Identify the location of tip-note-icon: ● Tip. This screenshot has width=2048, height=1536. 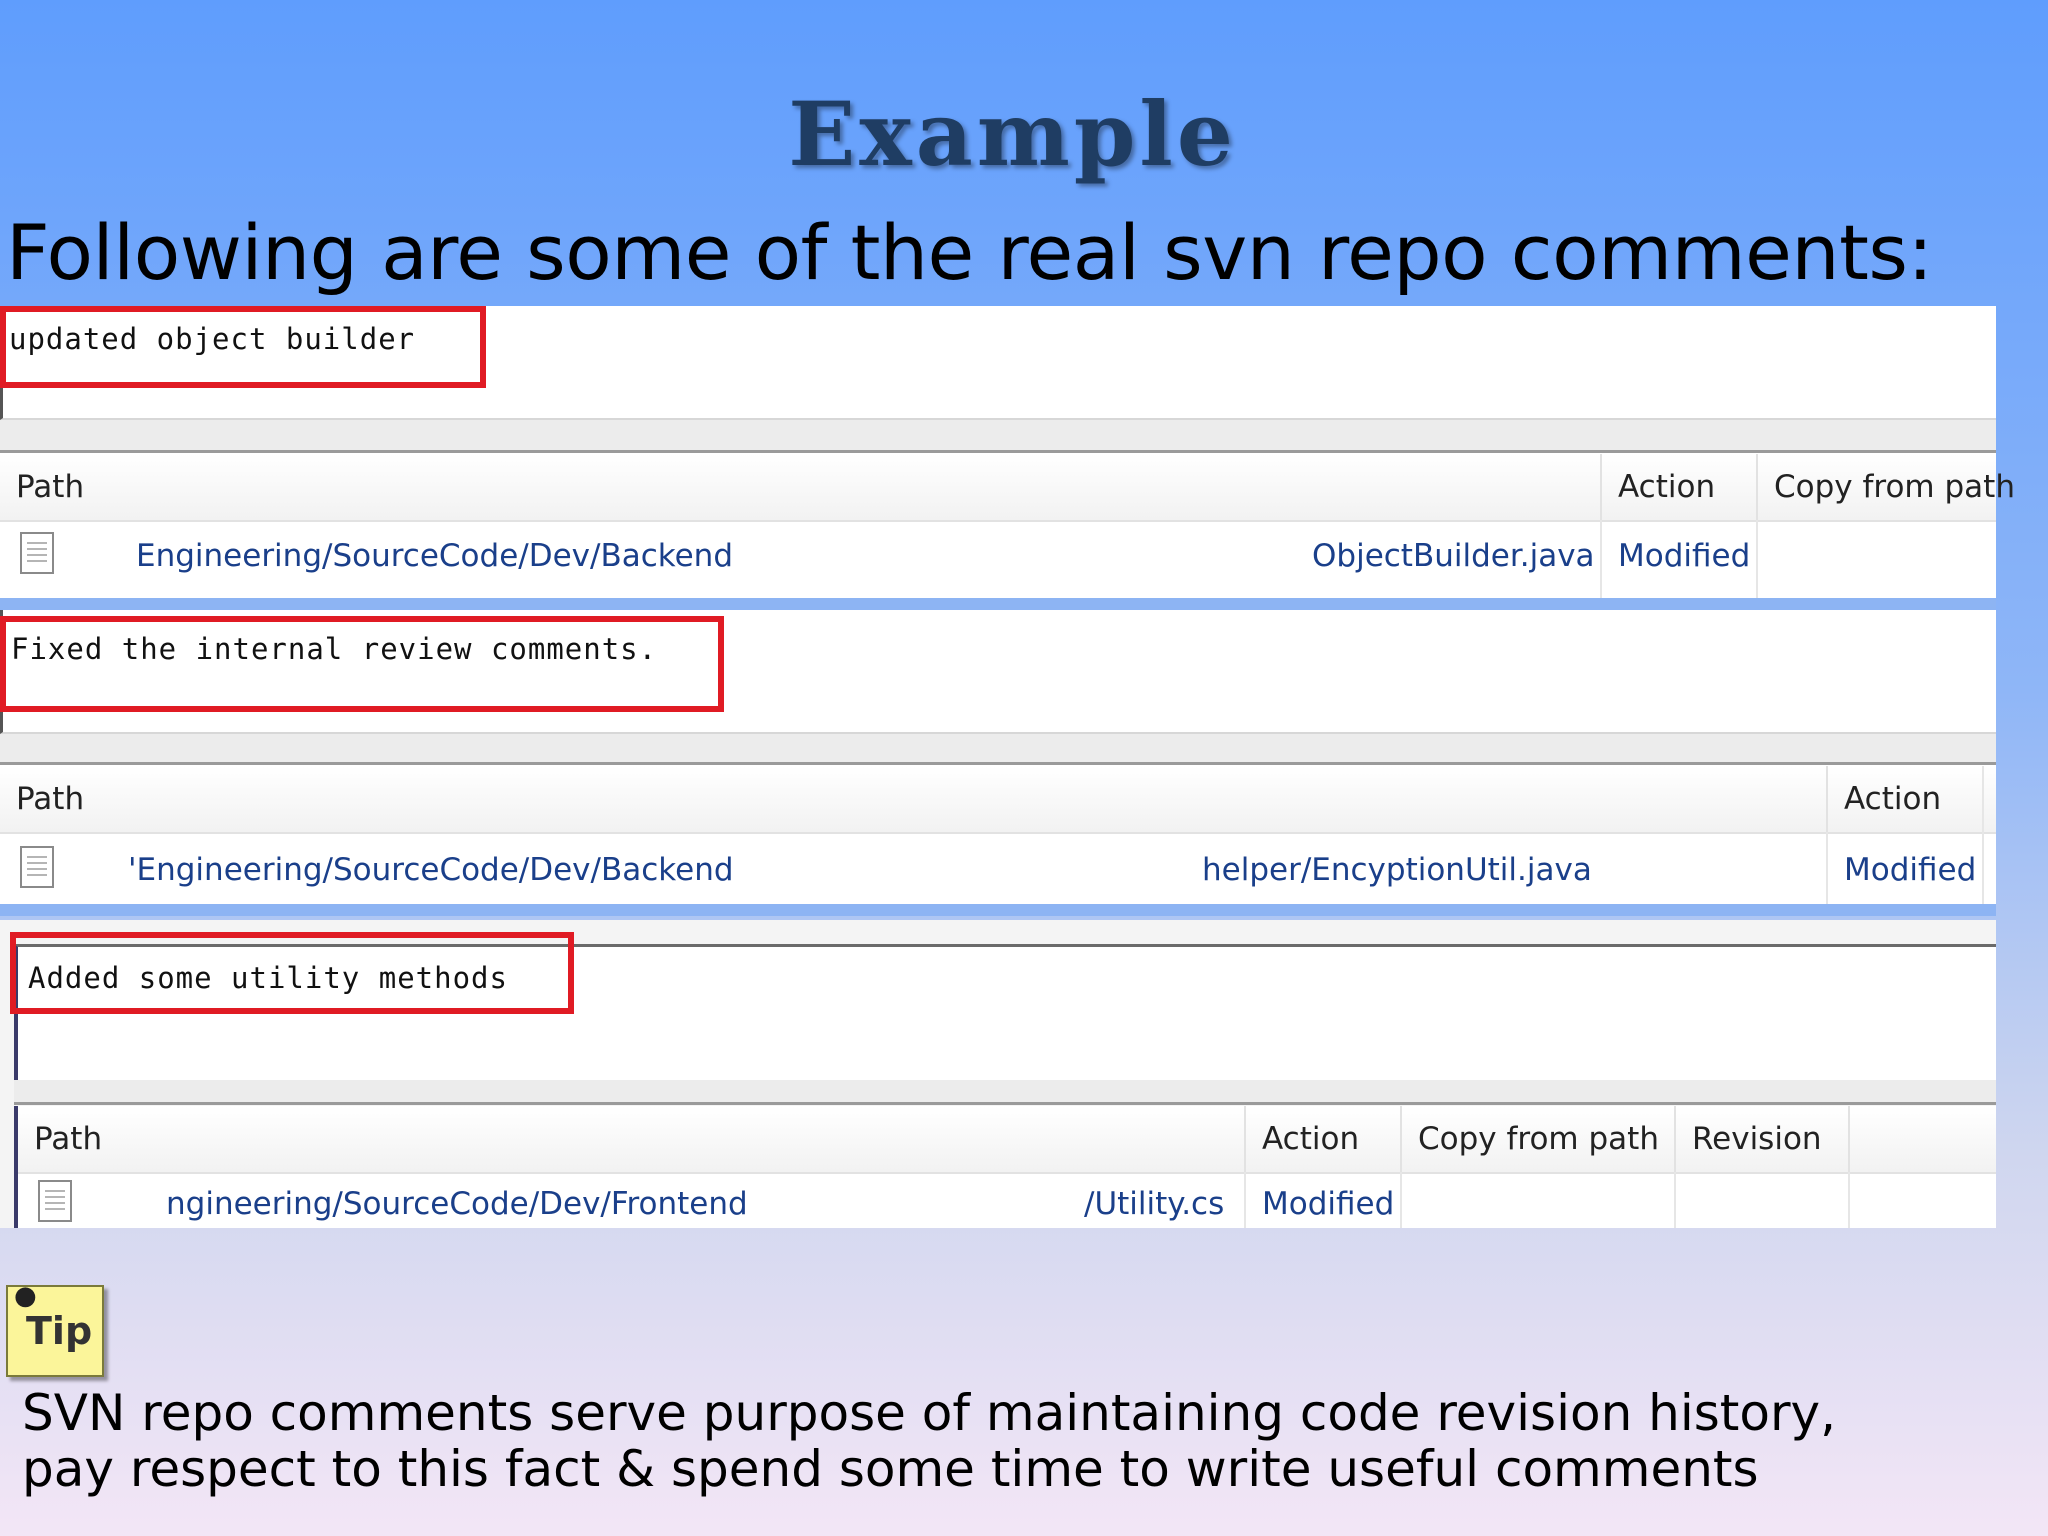
(55, 1329).